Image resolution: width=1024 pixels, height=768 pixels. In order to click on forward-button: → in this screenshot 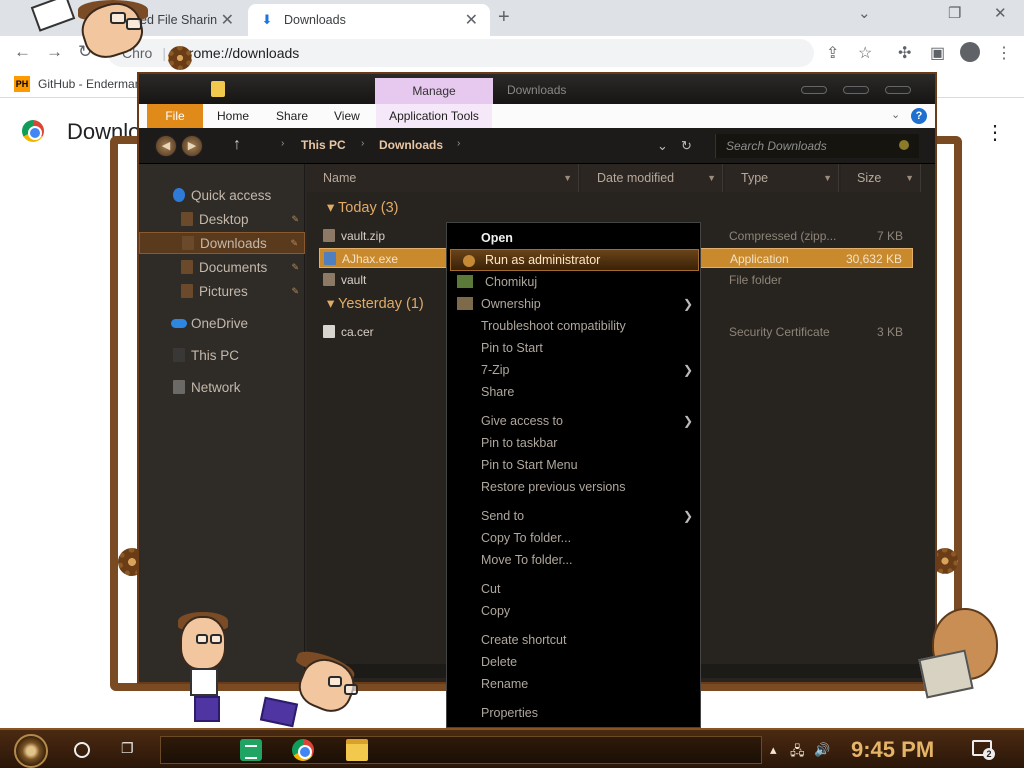, I will do `click(54, 52)`.